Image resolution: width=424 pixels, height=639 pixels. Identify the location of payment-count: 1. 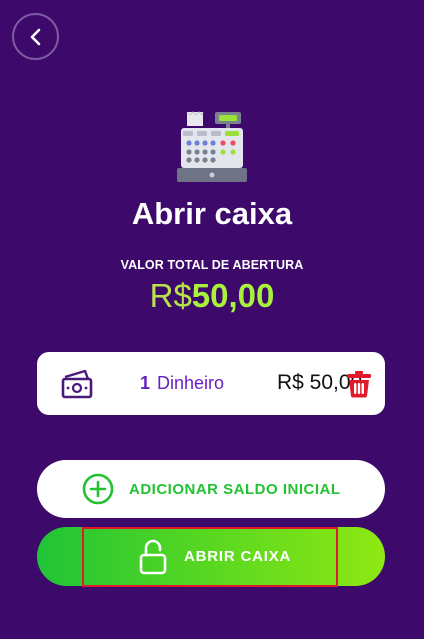
(145, 383).